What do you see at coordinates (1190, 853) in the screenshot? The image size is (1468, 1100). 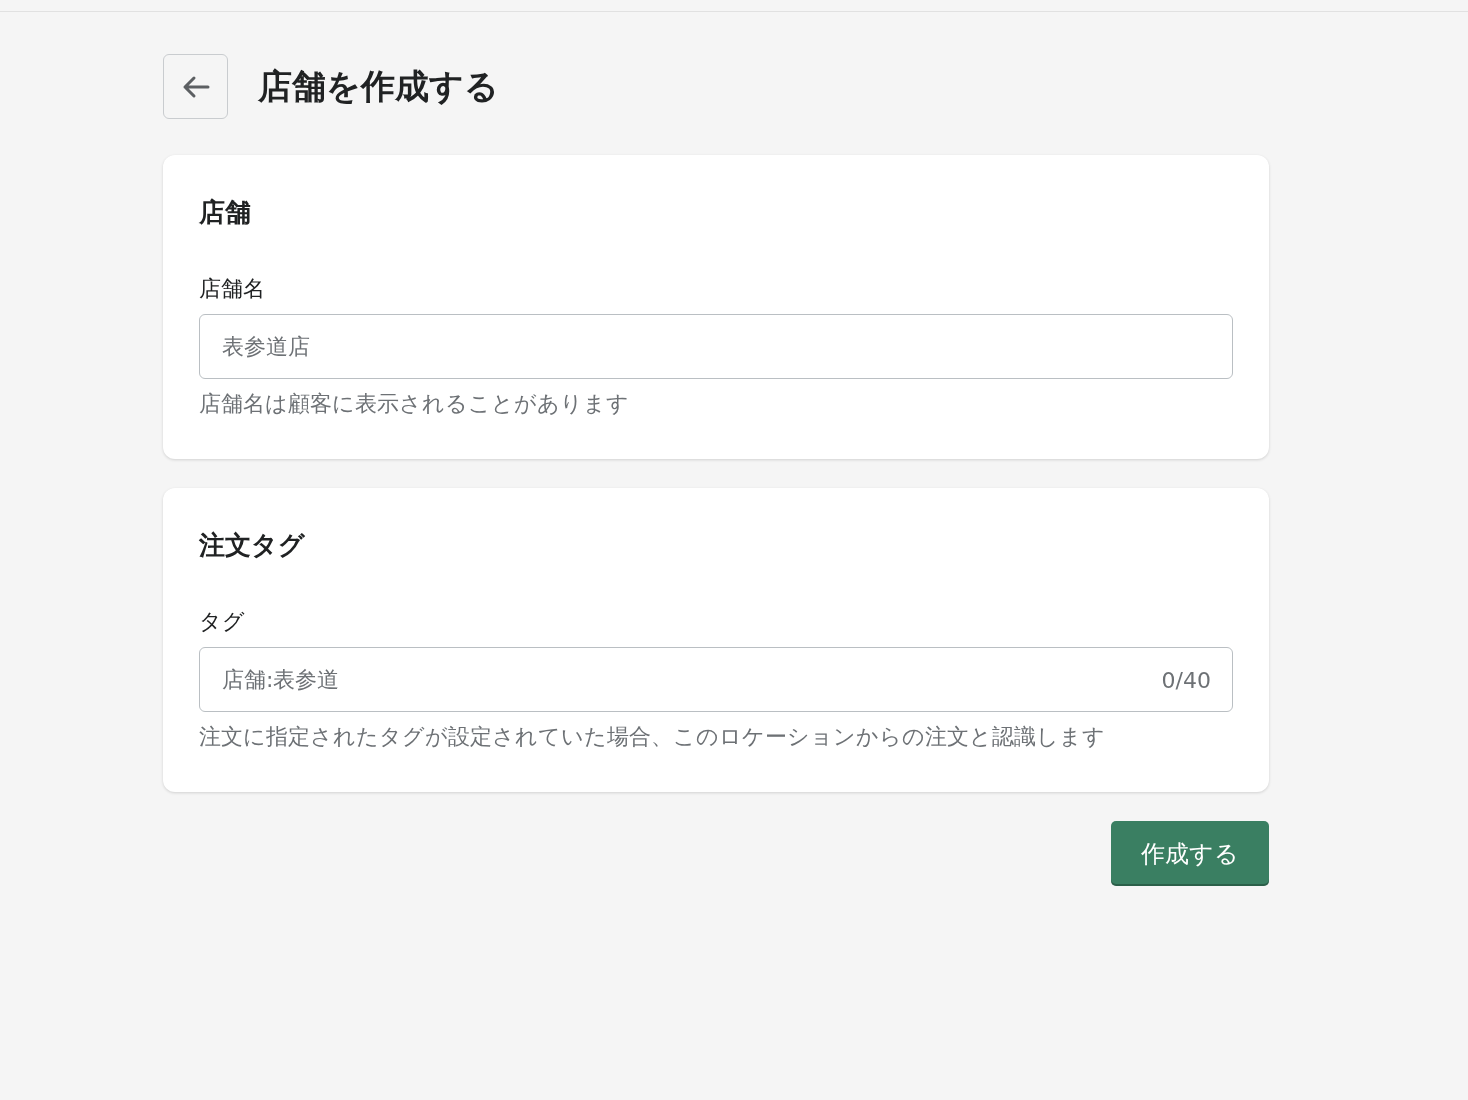 I see `create-button: 作成する` at bounding box center [1190, 853].